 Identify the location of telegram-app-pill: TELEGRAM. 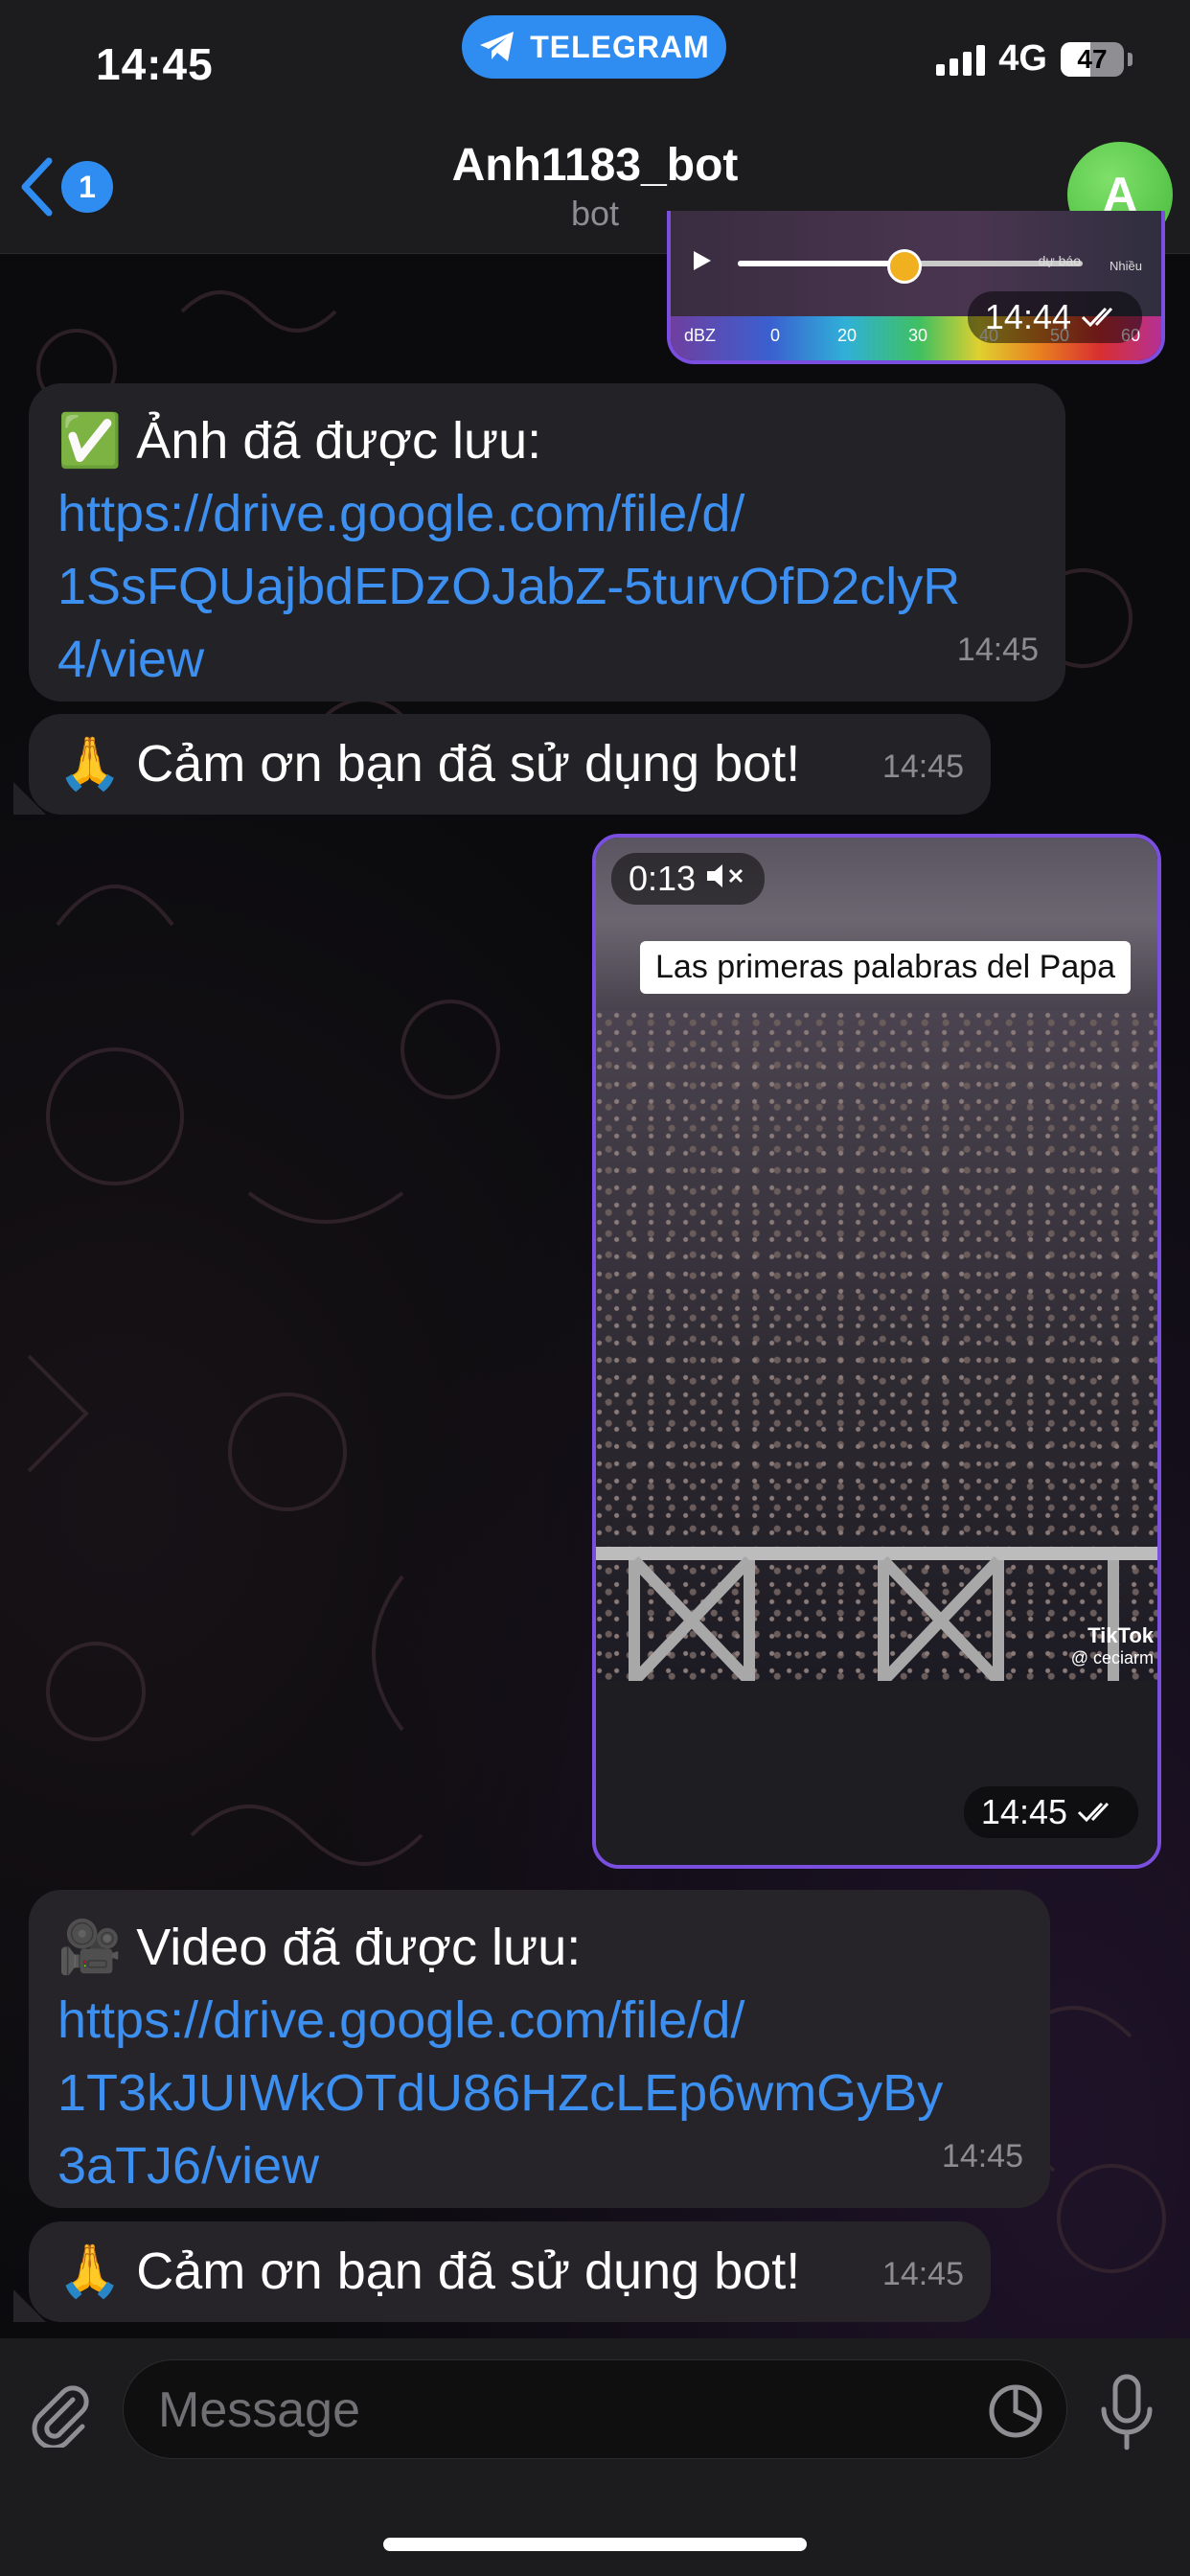
(594, 47).